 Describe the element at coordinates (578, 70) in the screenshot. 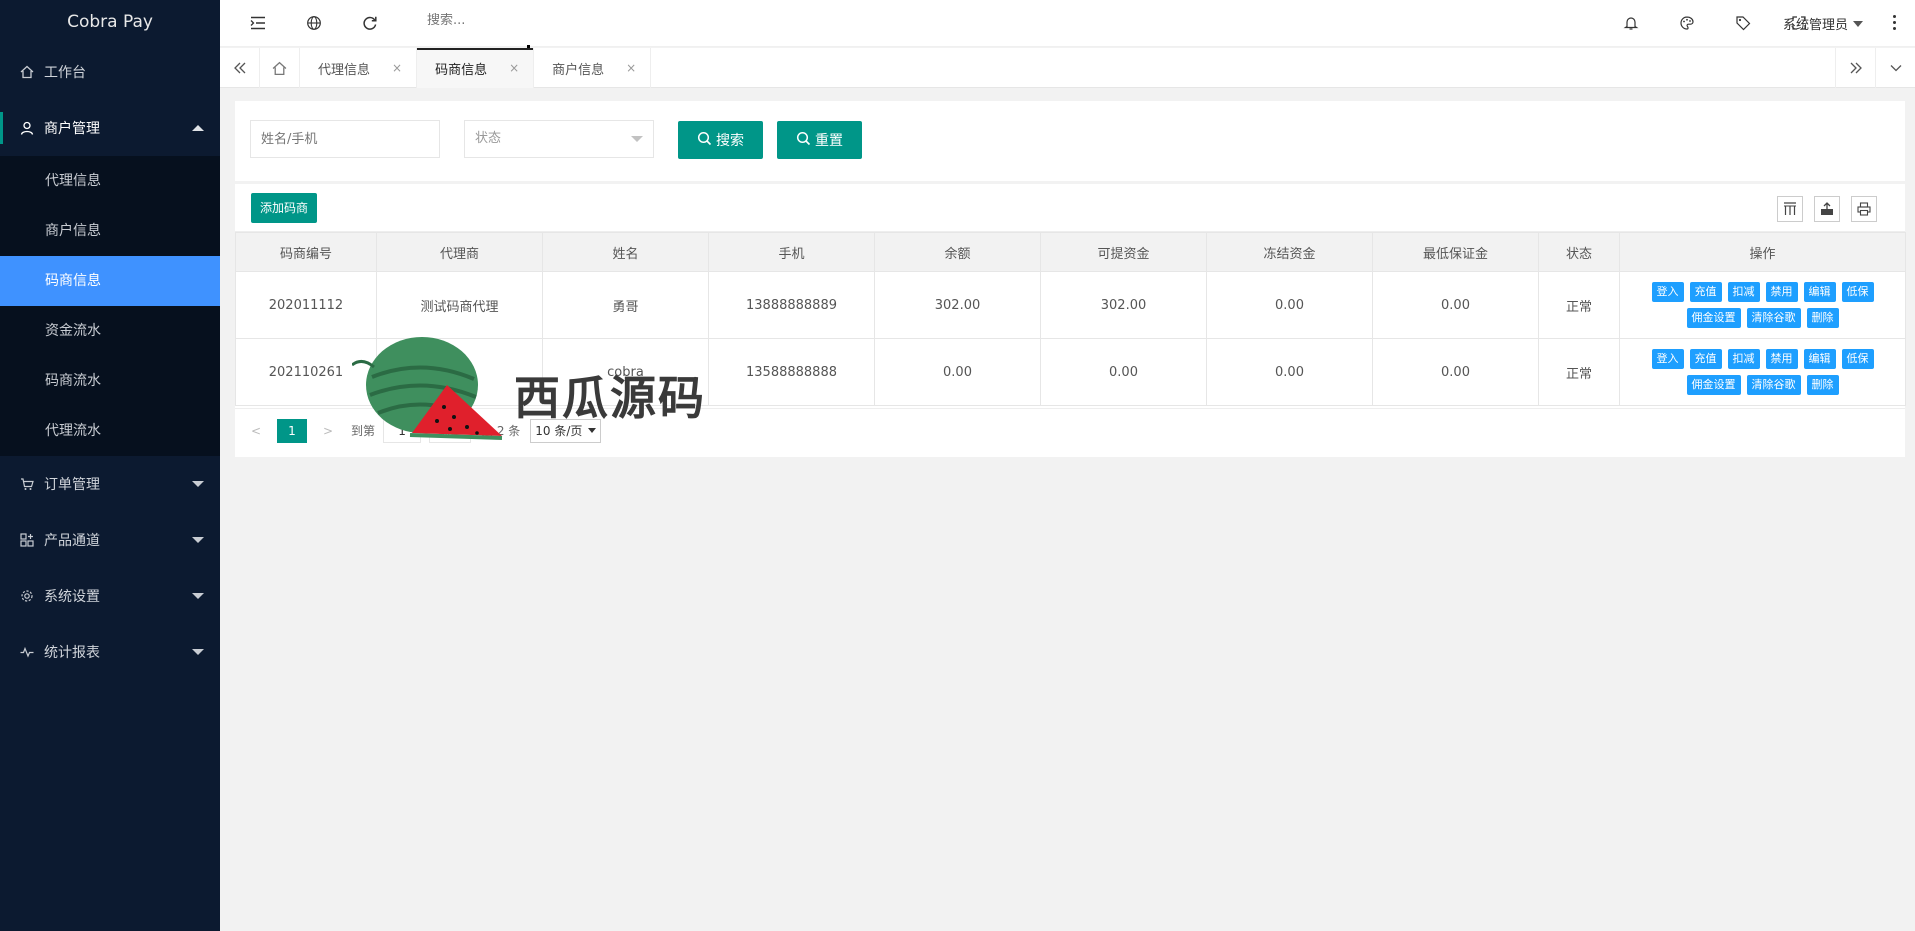

I see `tab-label: 商户信息` at that location.